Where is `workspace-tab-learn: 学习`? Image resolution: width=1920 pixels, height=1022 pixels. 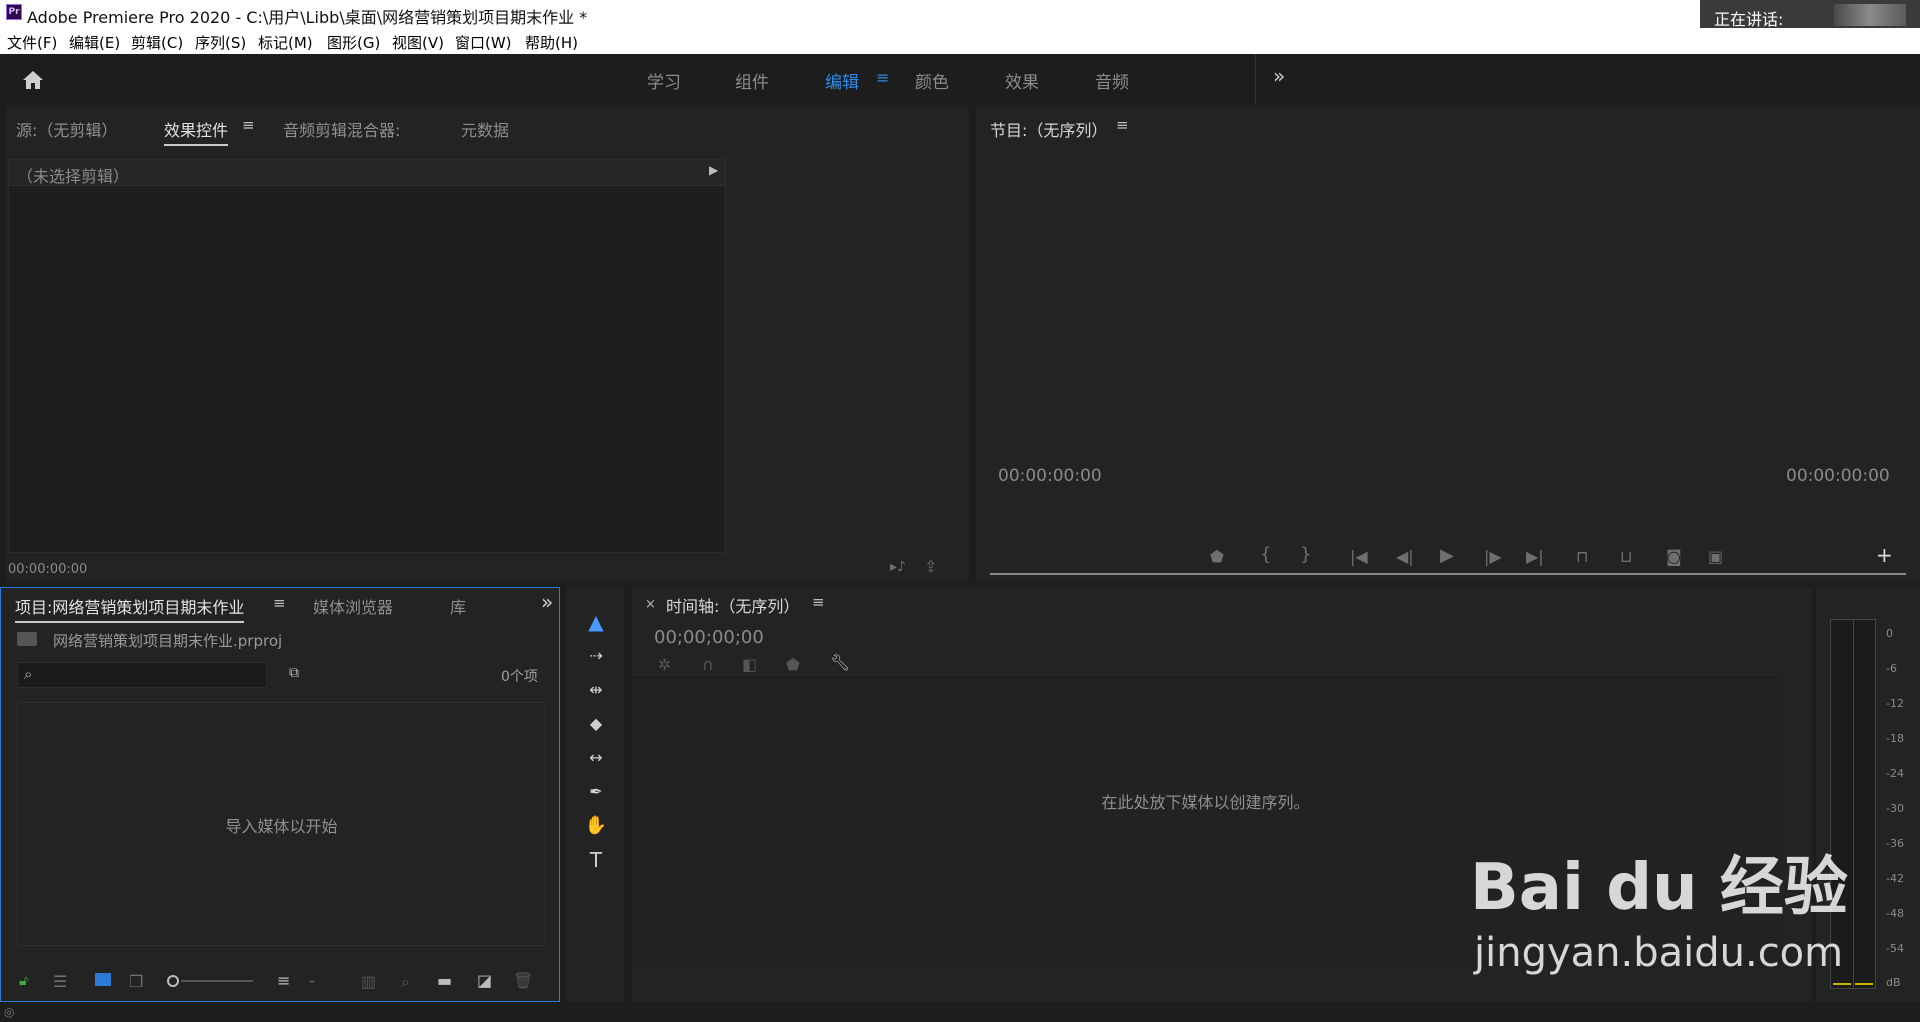
workspace-tab-learn: 学习 is located at coordinates (664, 80).